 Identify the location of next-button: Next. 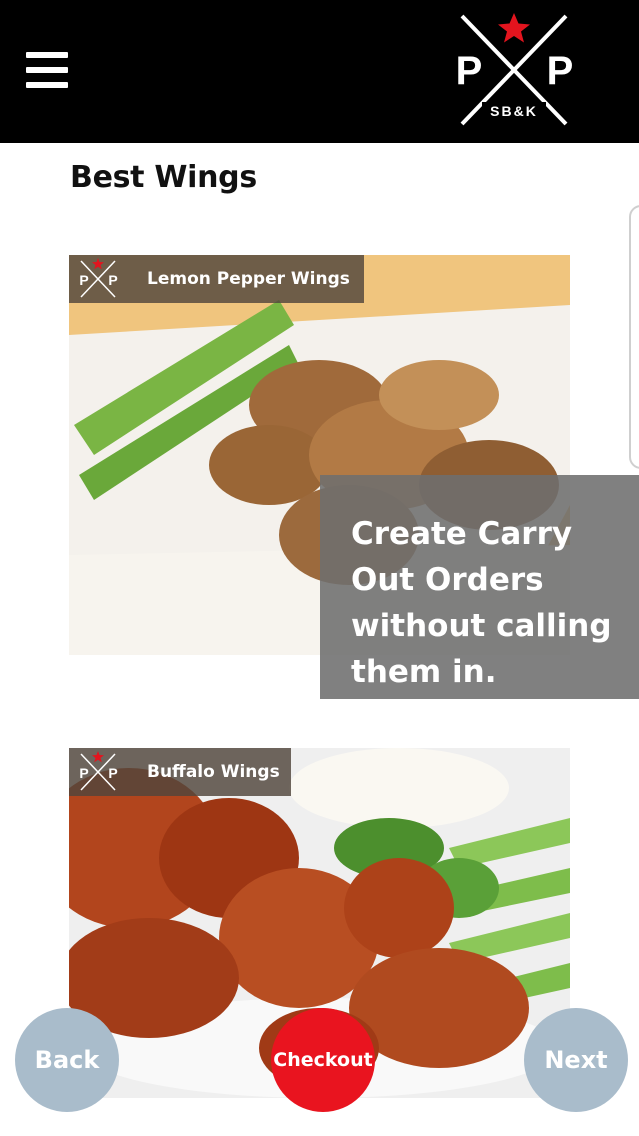
(576, 1060).